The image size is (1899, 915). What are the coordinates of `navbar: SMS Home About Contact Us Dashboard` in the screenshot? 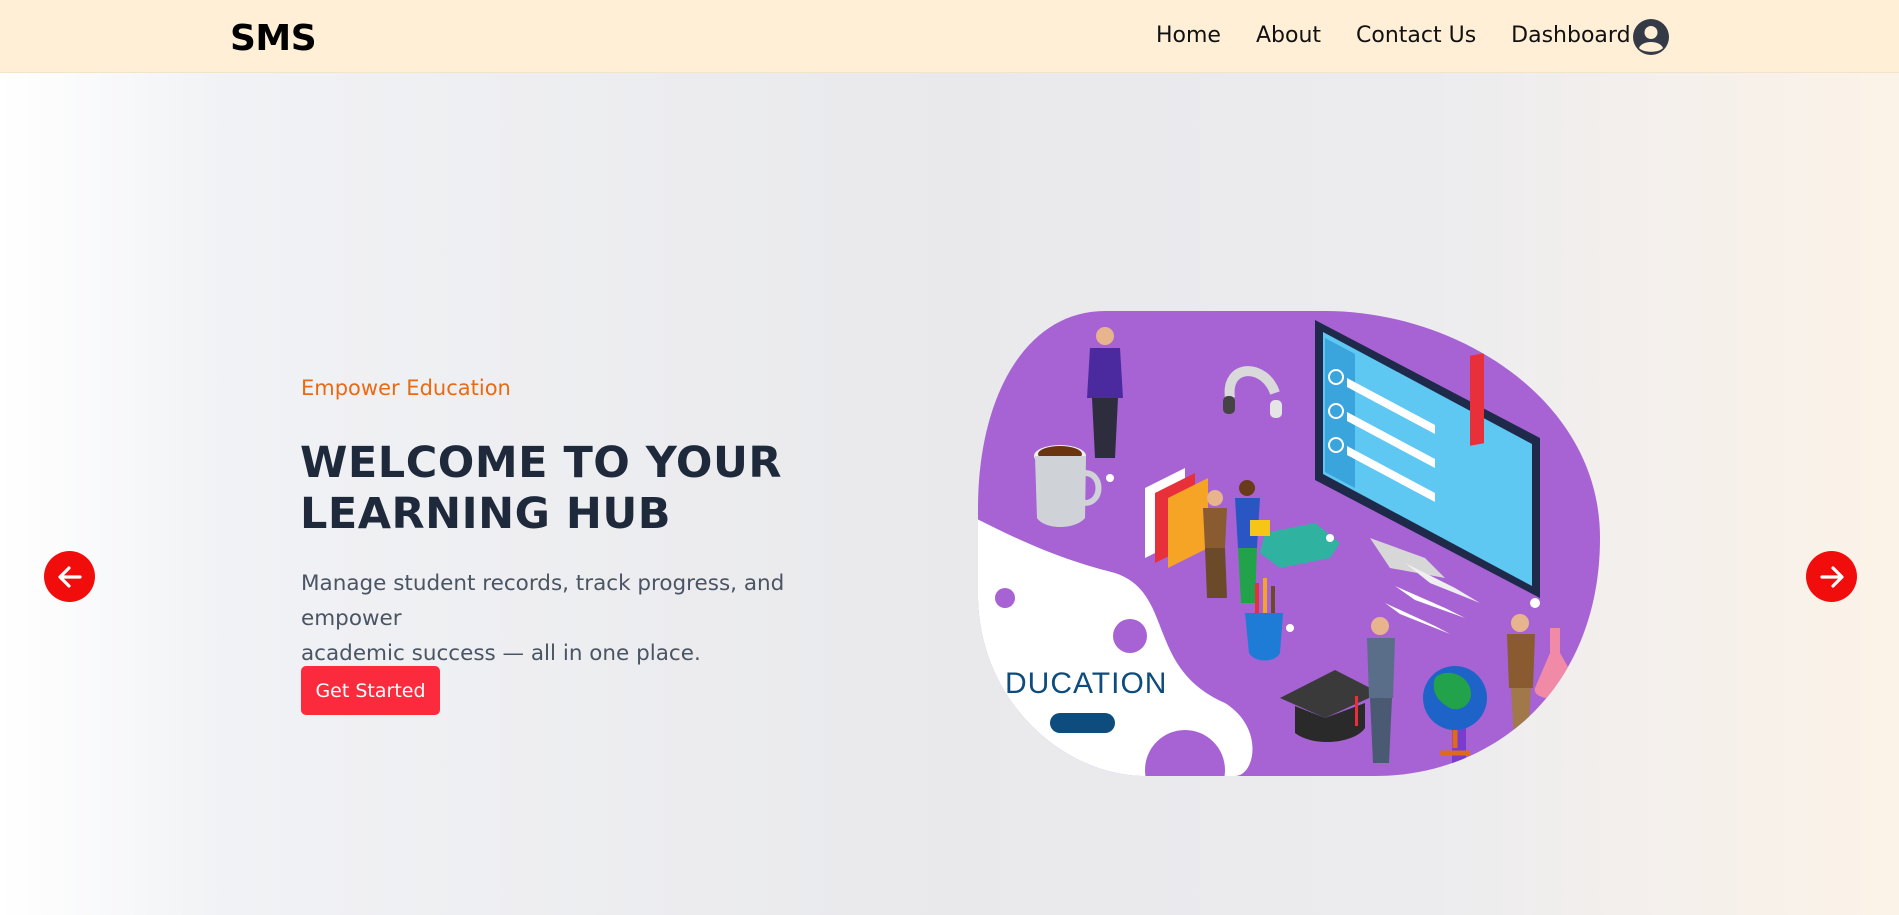 It's located at (949, 36).